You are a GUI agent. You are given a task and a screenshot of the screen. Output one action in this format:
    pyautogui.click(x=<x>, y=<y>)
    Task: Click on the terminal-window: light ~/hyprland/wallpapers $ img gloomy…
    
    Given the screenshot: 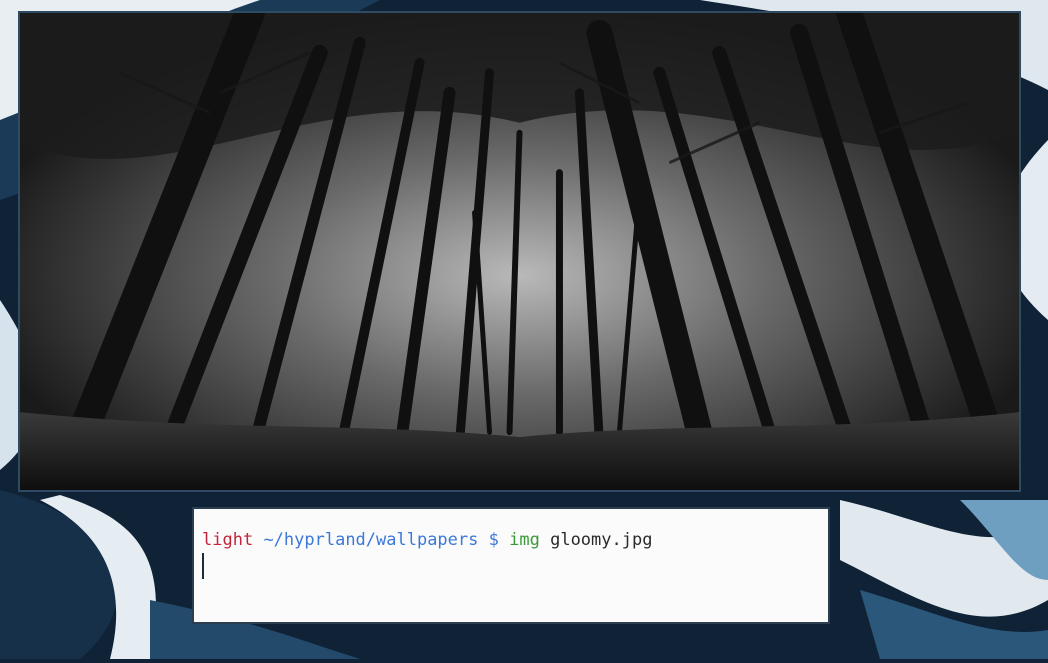 What is the action you would take?
    pyautogui.click(x=511, y=565)
    